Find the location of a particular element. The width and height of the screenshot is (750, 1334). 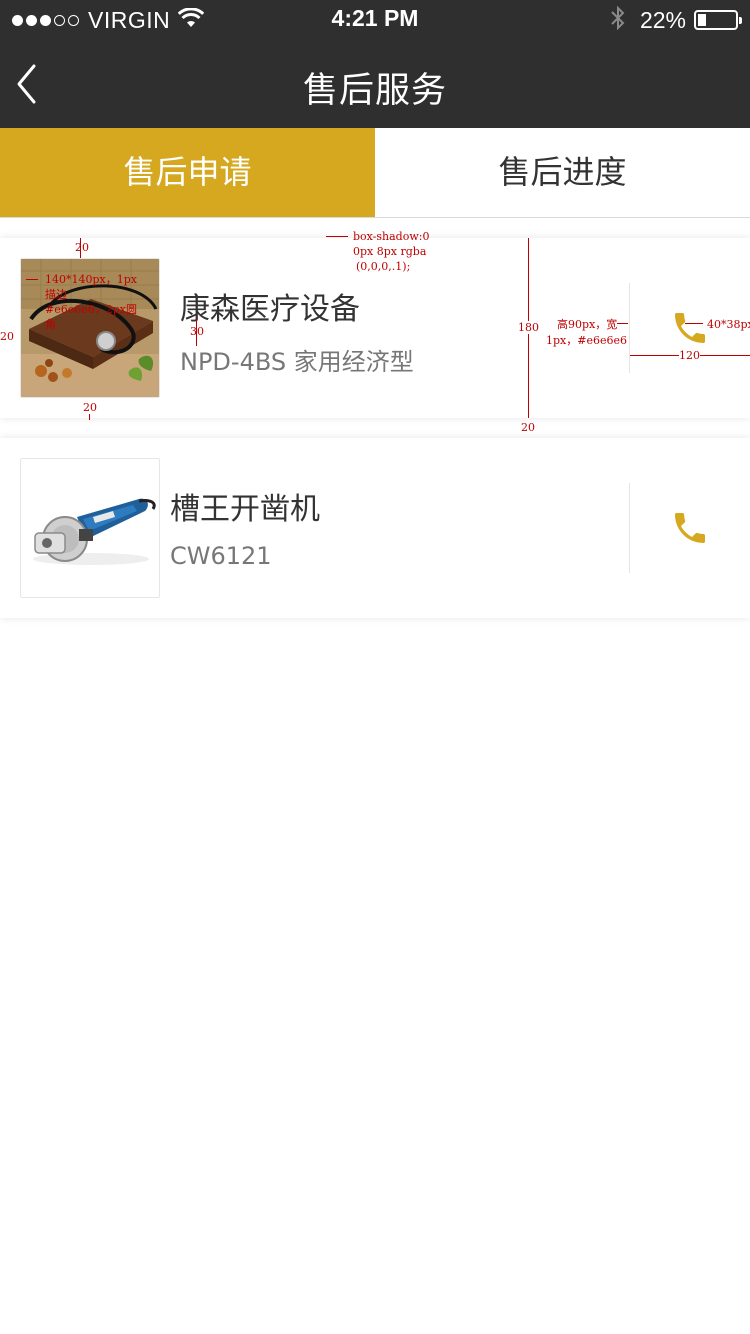

item-model: CW6121 is located at coordinates (221, 556).